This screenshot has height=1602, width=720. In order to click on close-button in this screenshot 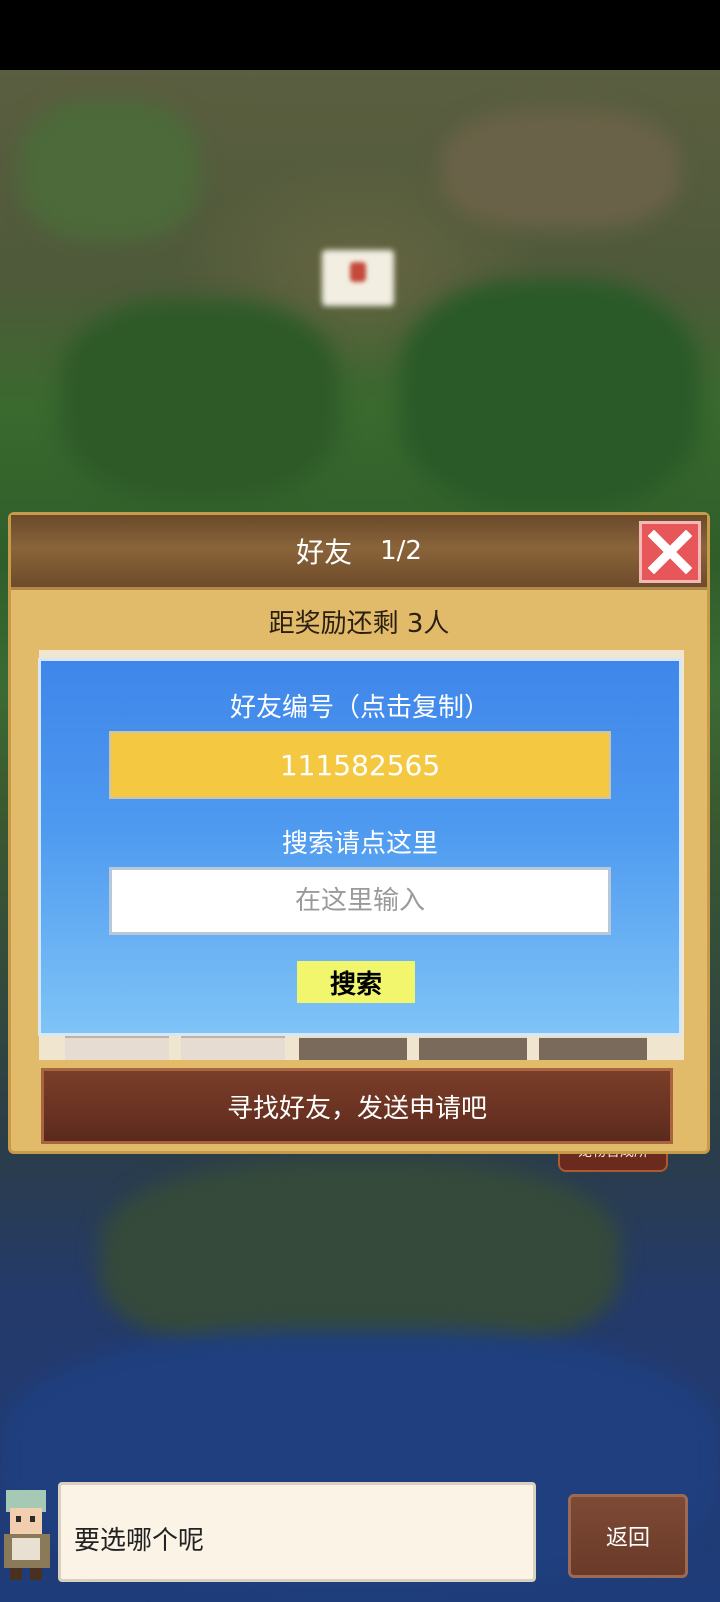, I will do `click(670, 552)`.